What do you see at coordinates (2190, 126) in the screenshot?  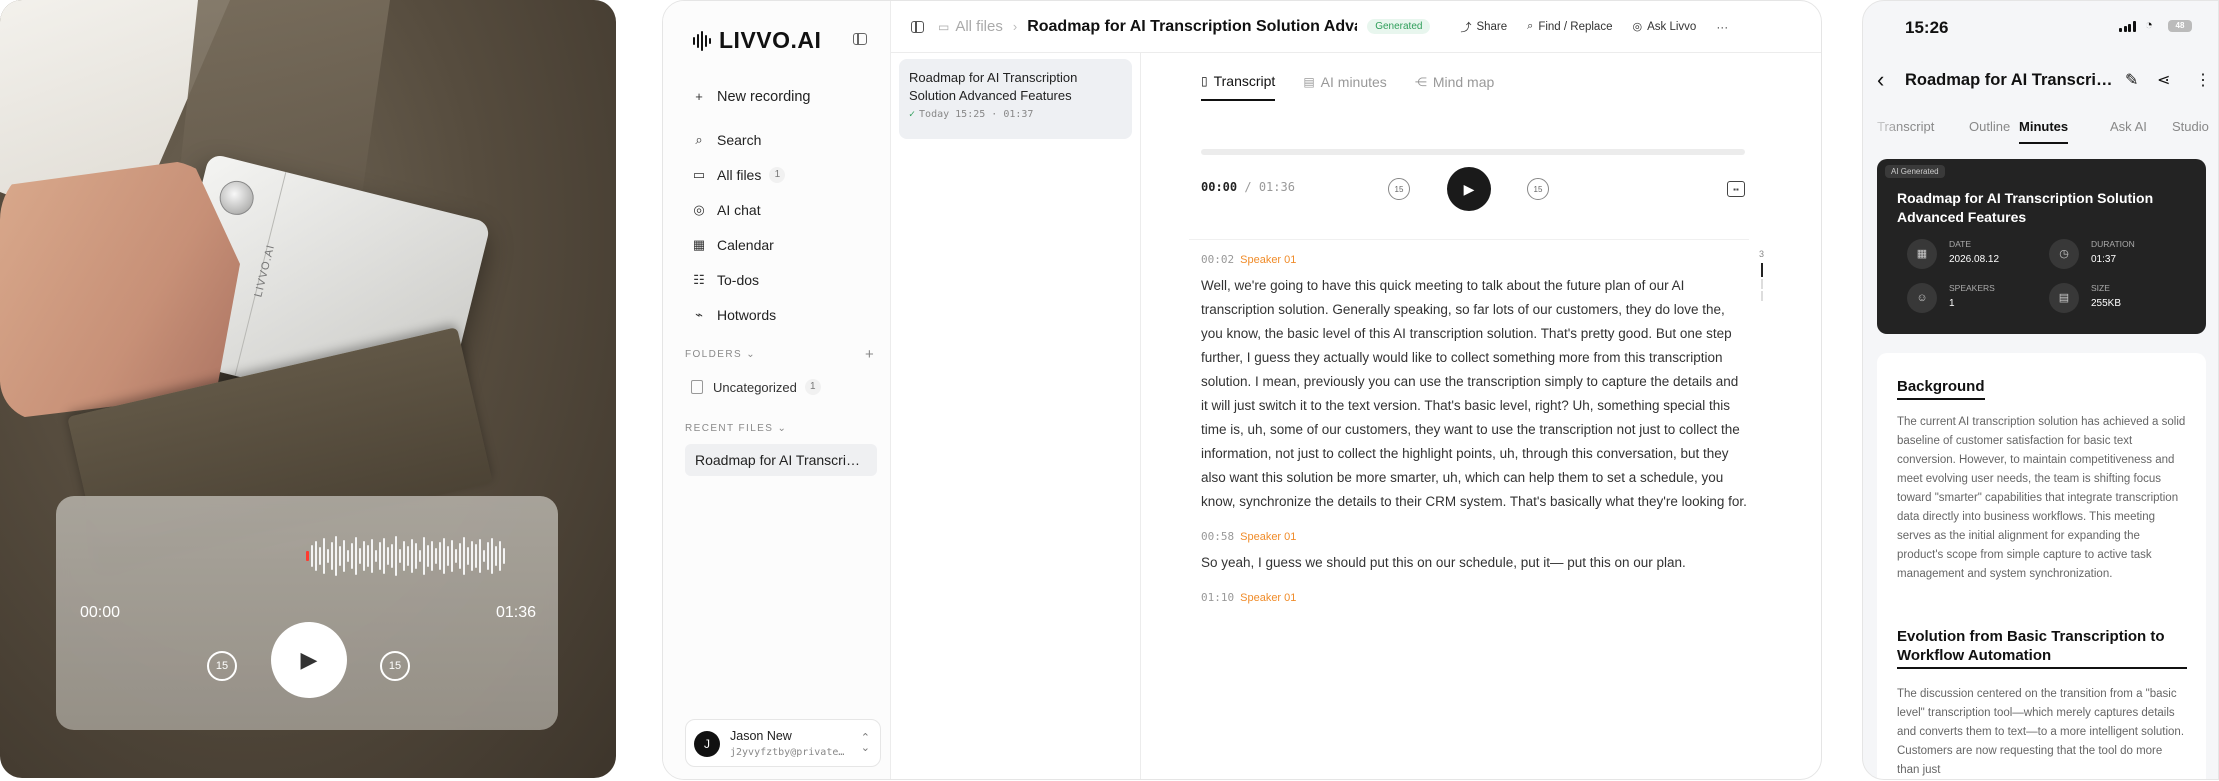 I see `tab-studio: Studio` at bounding box center [2190, 126].